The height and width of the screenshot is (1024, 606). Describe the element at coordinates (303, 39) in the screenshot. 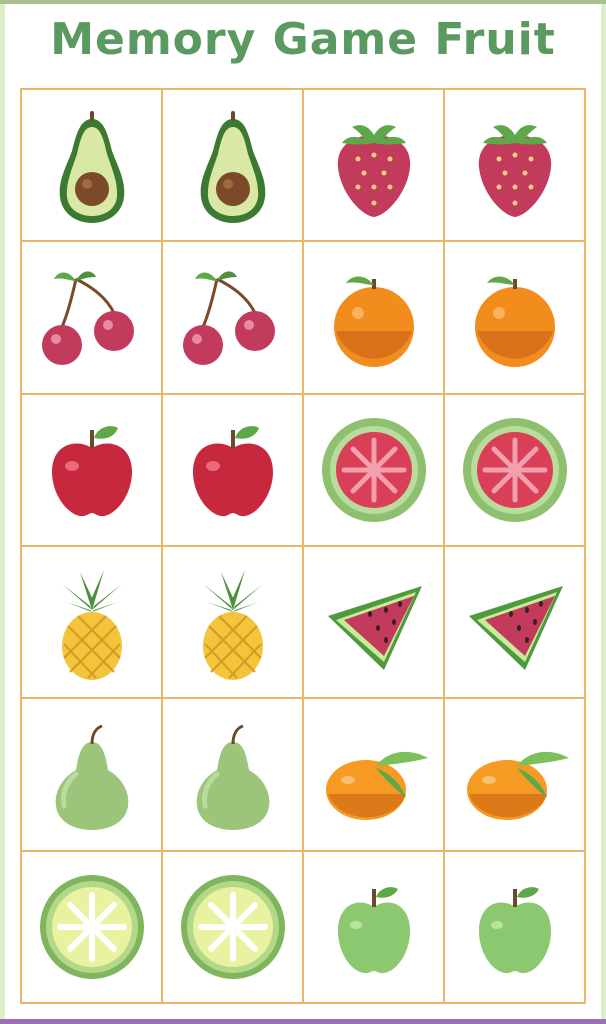

I see `game-title: Memory Game Fruit` at that location.